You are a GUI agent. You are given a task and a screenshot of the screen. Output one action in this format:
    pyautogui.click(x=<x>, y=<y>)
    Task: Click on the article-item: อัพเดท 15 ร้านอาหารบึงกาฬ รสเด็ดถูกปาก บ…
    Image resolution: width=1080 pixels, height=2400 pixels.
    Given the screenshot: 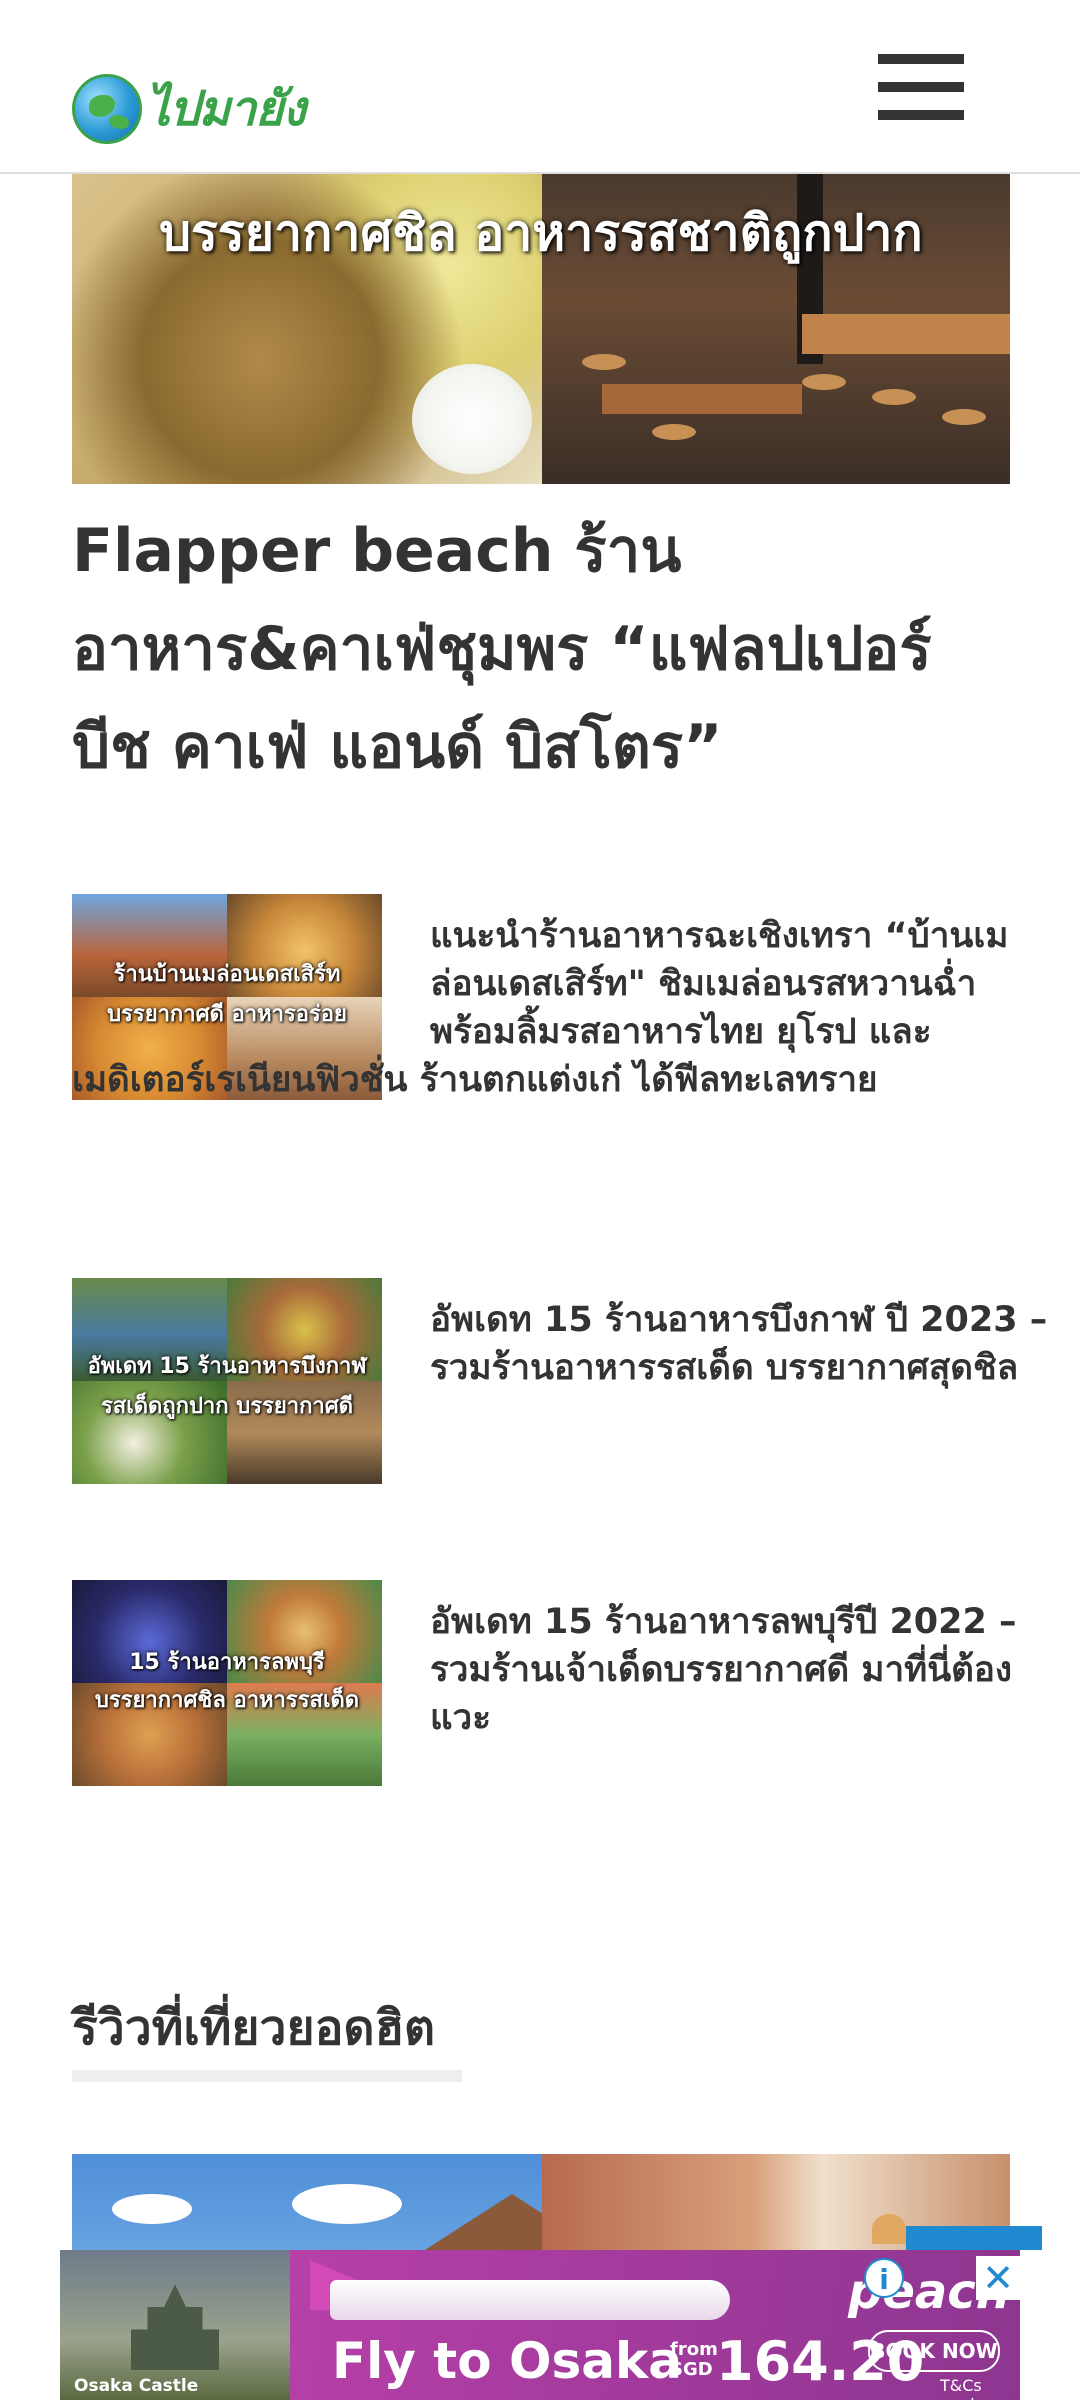 What is the action you would take?
    pyautogui.click(x=576, y=1383)
    